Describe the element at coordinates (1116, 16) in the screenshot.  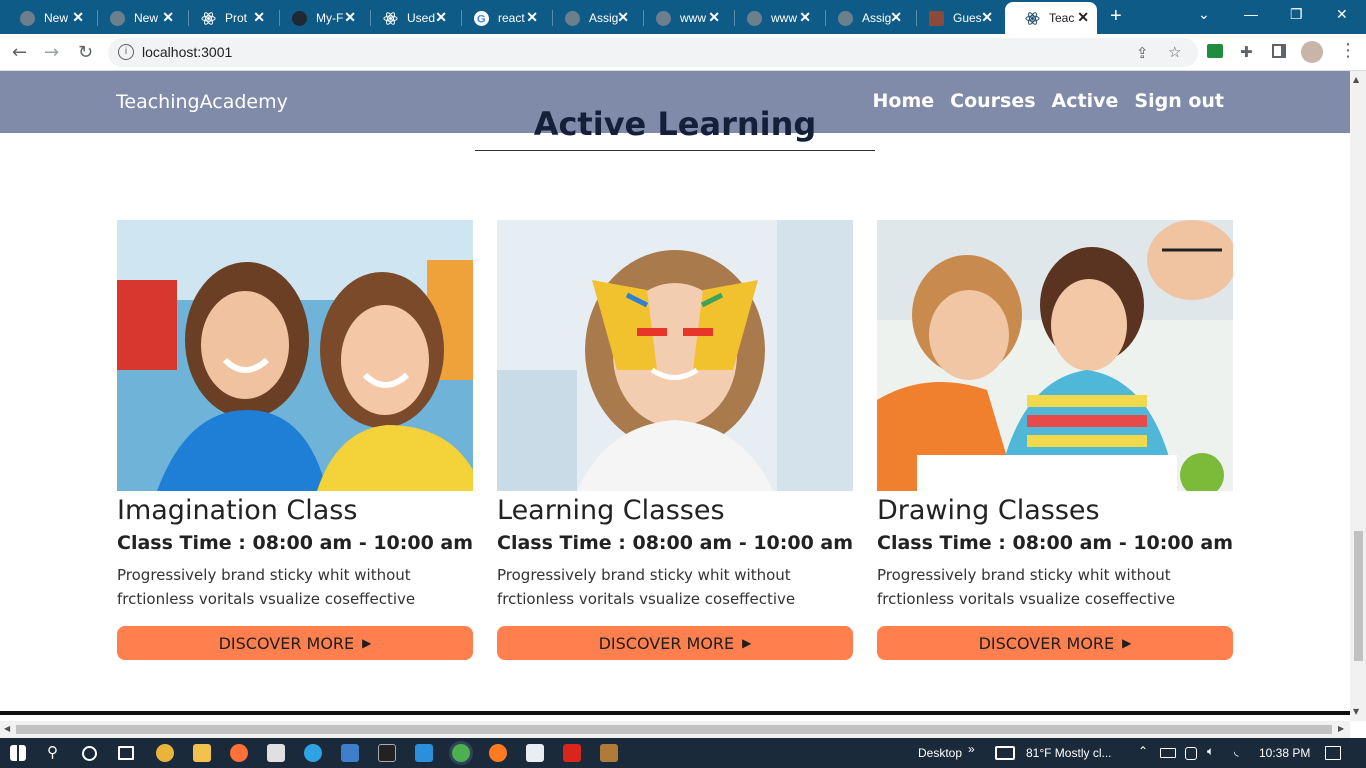
I see `new-tab-button: +` at that location.